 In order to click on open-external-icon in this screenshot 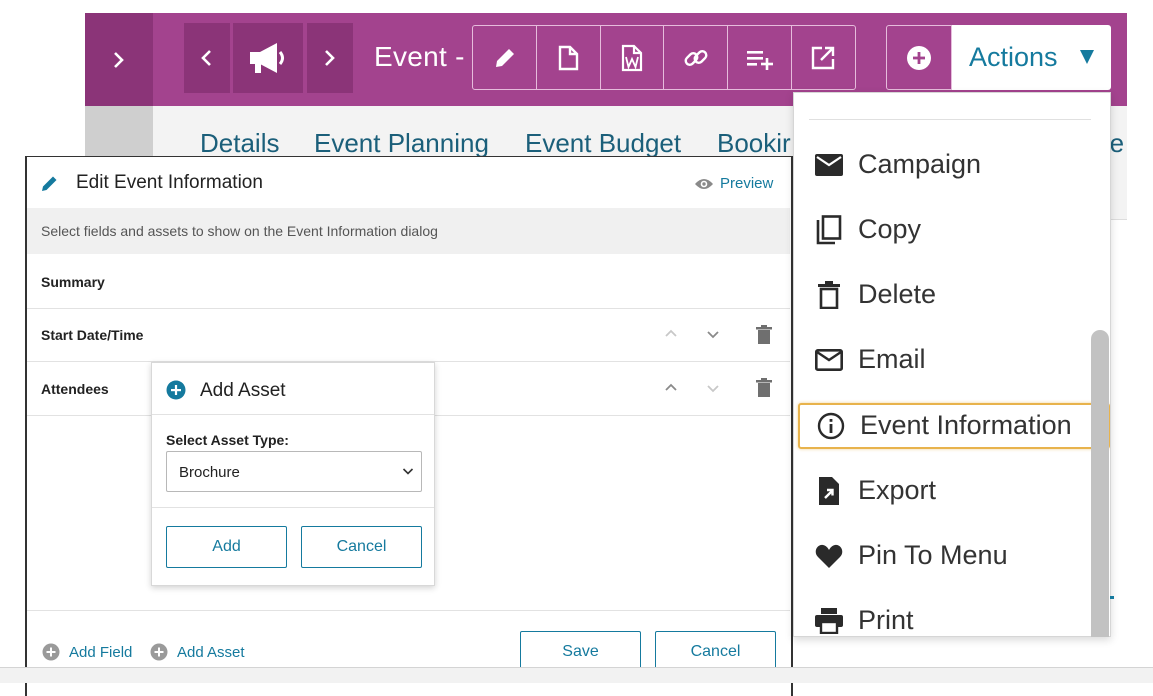, I will do `click(823, 57)`.